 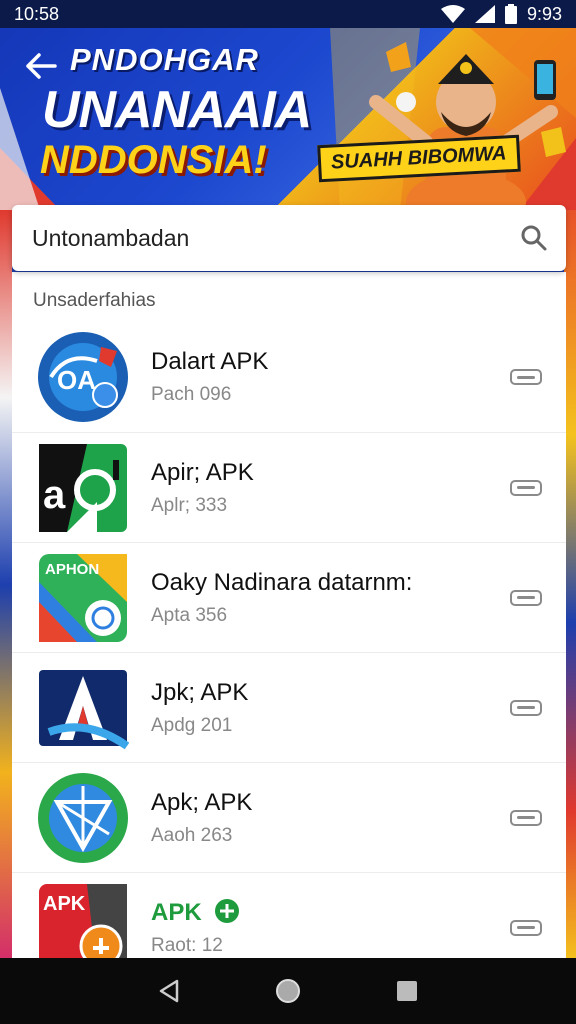 I want to click on status-right-time: 9:93, so click(x=544, y=13).